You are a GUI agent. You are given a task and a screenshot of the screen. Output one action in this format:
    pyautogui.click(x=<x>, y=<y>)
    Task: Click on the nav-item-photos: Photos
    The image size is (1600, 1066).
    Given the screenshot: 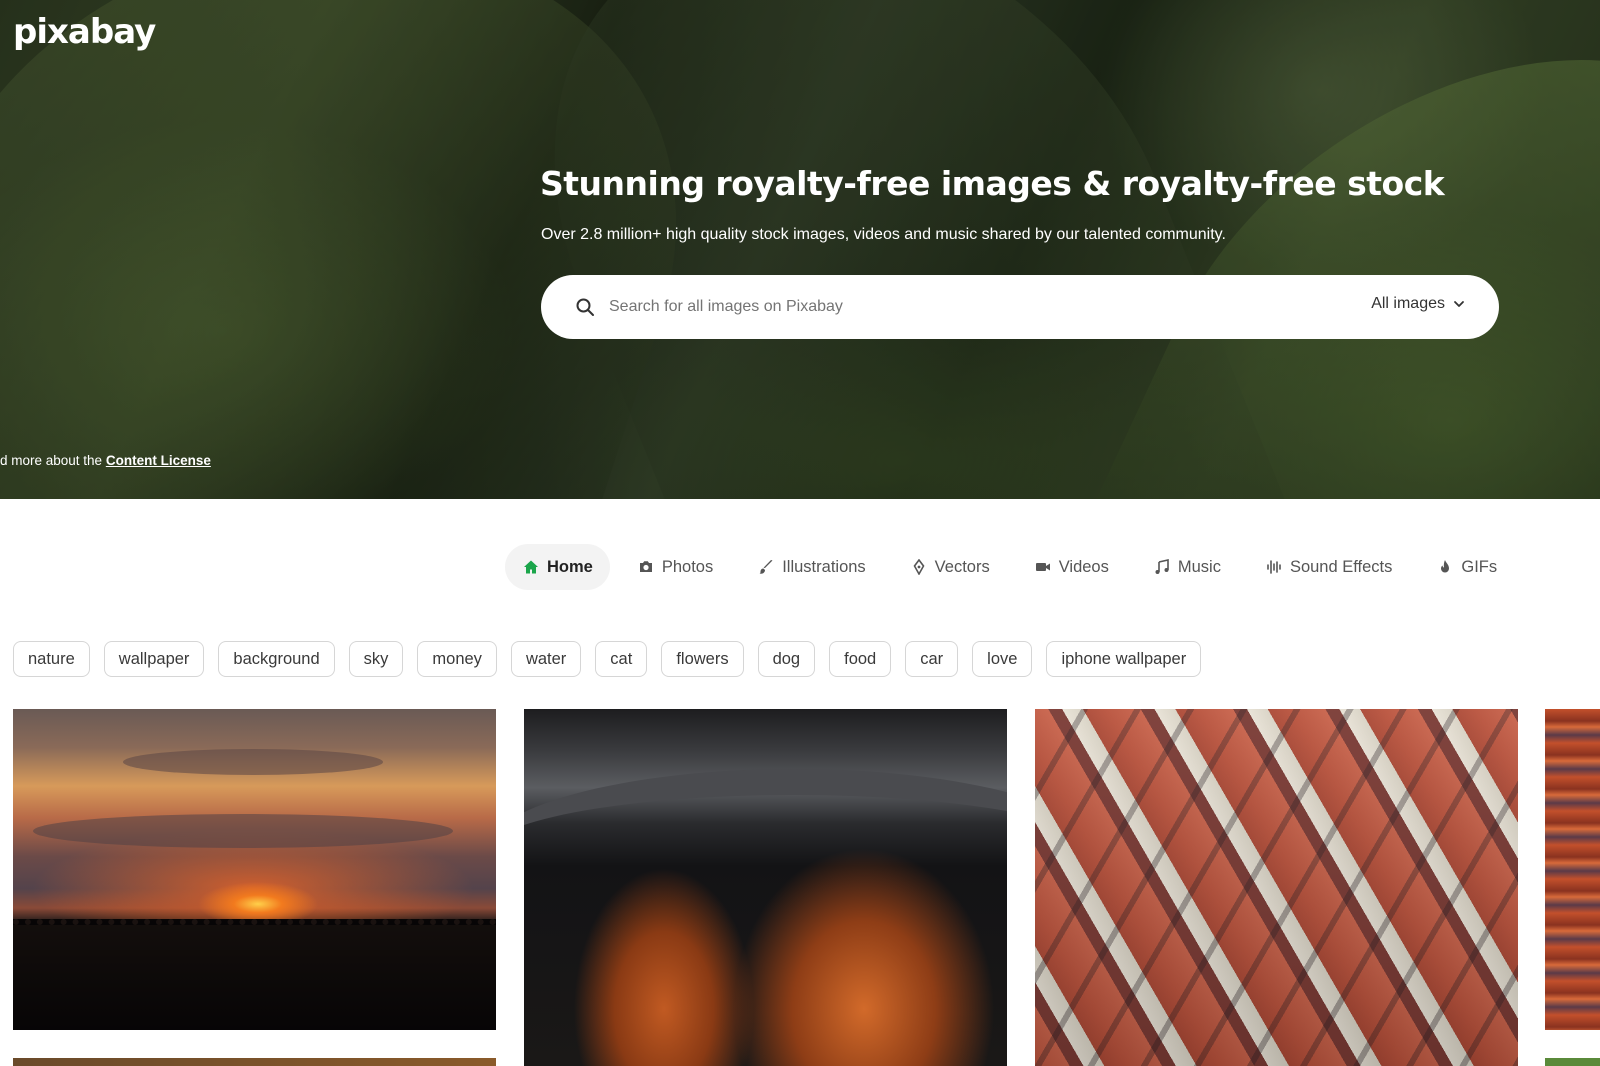 What is the action you would take?
    pyautogui.click(x=675, y=567)
    